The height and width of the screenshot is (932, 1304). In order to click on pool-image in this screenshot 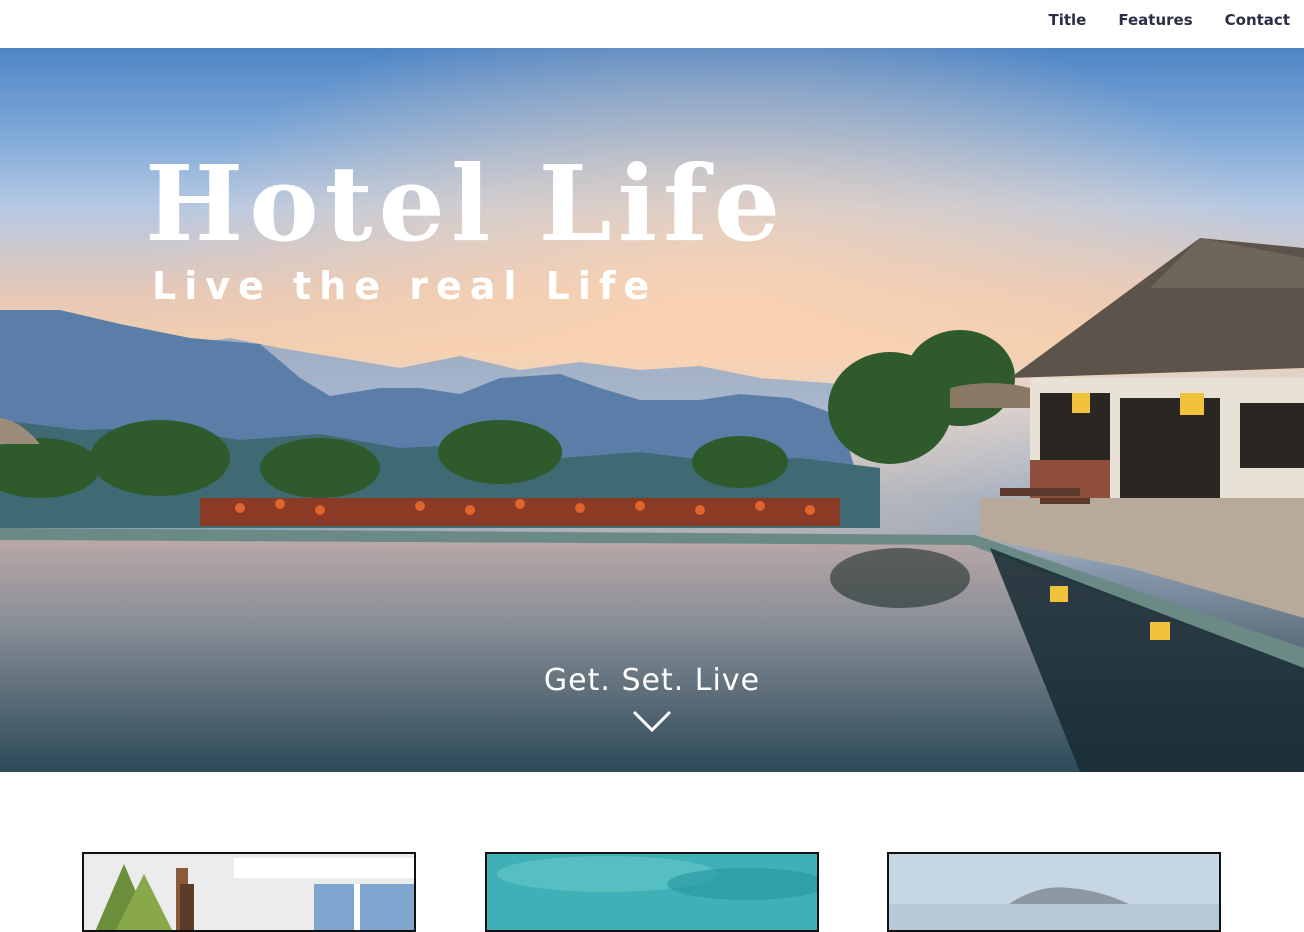, I will do `click(652, 892)`.